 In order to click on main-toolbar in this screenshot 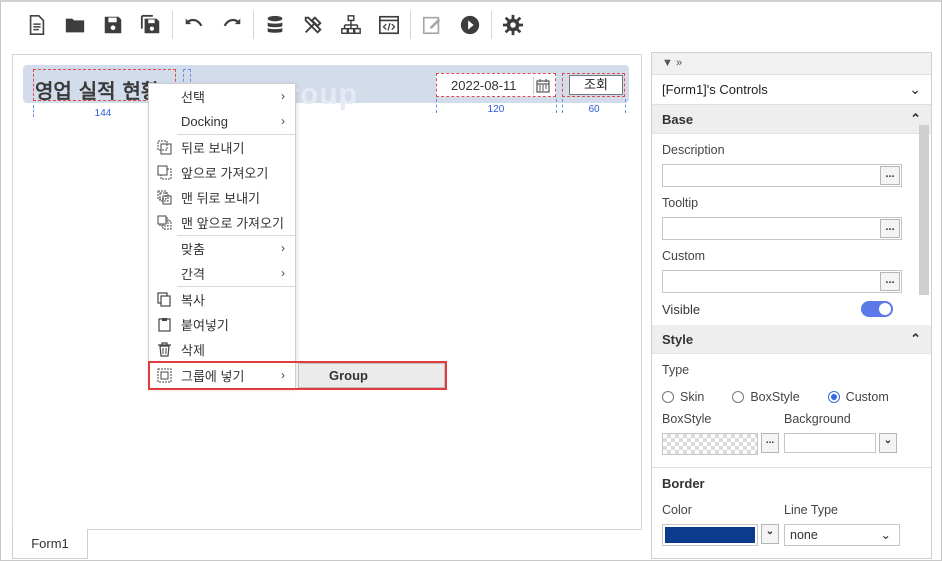, I will do `click(471, 25)`.